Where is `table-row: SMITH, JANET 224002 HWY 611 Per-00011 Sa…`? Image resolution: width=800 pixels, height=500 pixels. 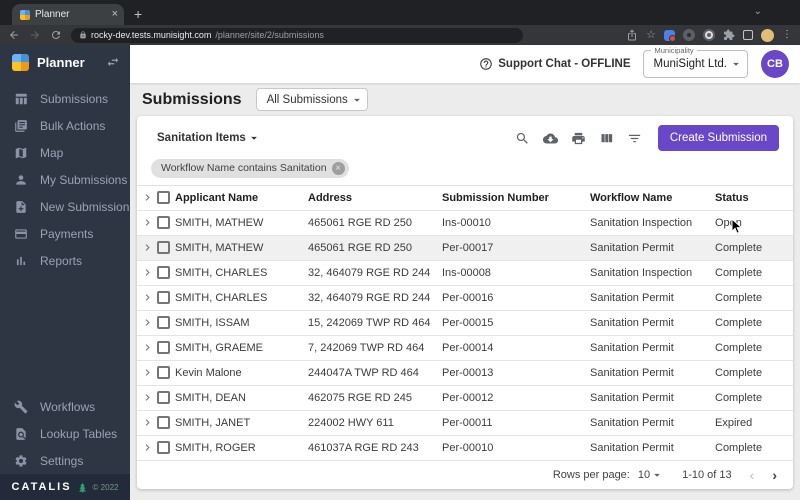
table-row: SMITH, JANET 224002 HWY 611 Per-00011 Sa… is located at coordinates (465, 423).